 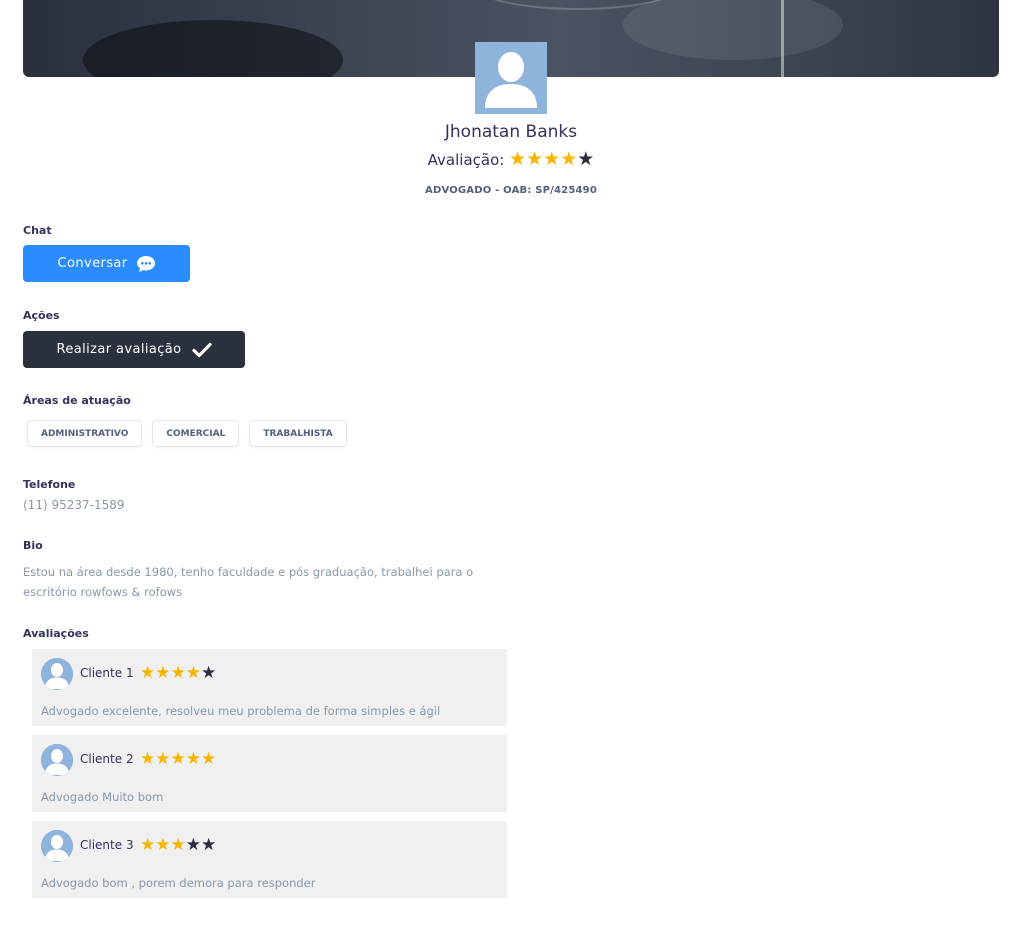 I want to click on chat-button: Conversar, so click(x=106, y=263).